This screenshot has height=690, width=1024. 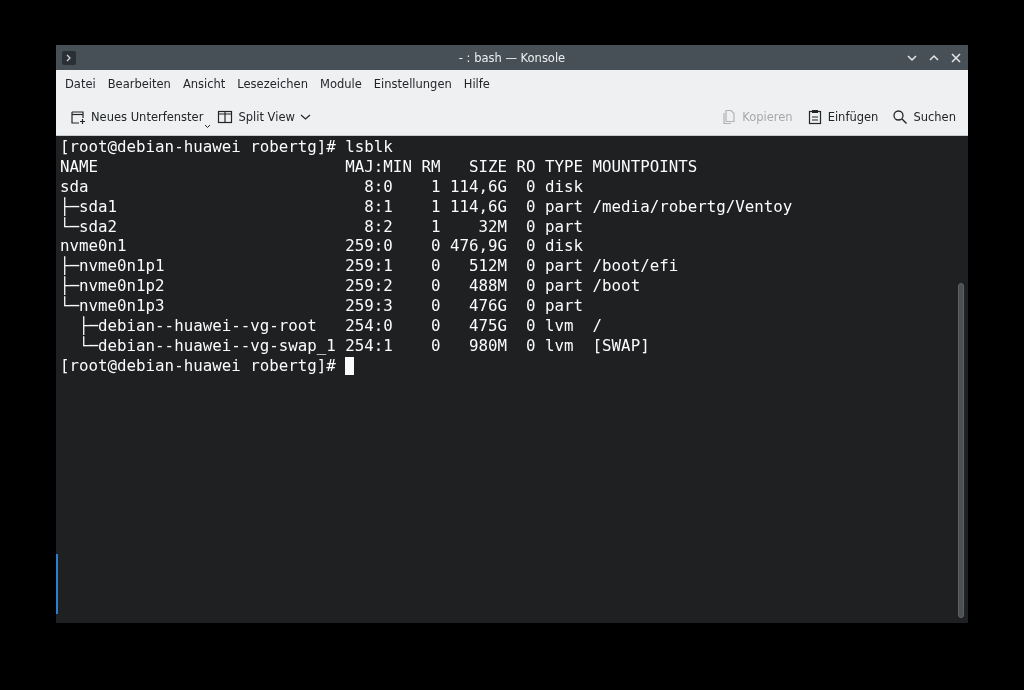 What do you see at coordinates (139, 84) in the screenshot?
I see `menu-item: Bearbeiten` at bounding box center [139, 84].